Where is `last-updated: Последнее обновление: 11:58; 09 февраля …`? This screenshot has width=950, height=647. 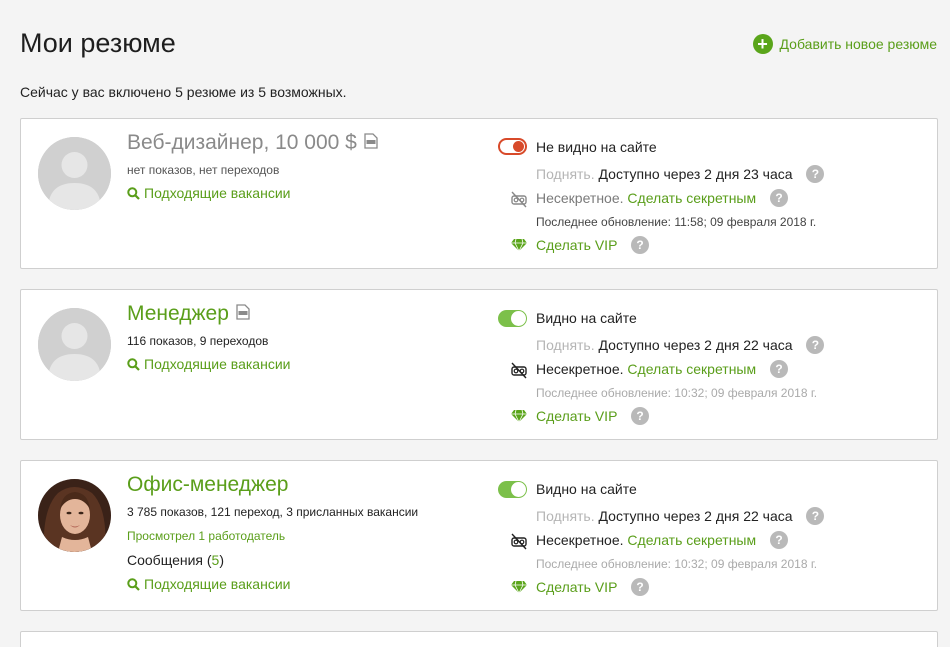 last-updated: Последнее обновление: 11:58; 09 февраля … is located at coordinates (676, 222).